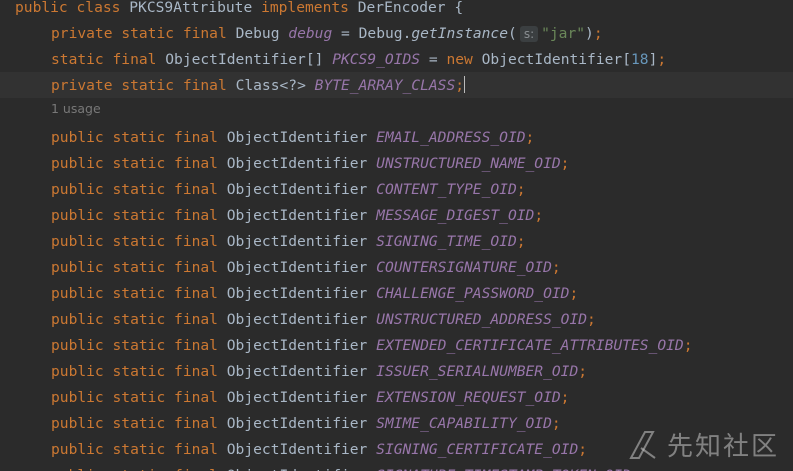 This screenshot has height=471, width=793. Describe the element at coordinates (642, 444) in the screenshot. I see `site-logo-icon` at that location.